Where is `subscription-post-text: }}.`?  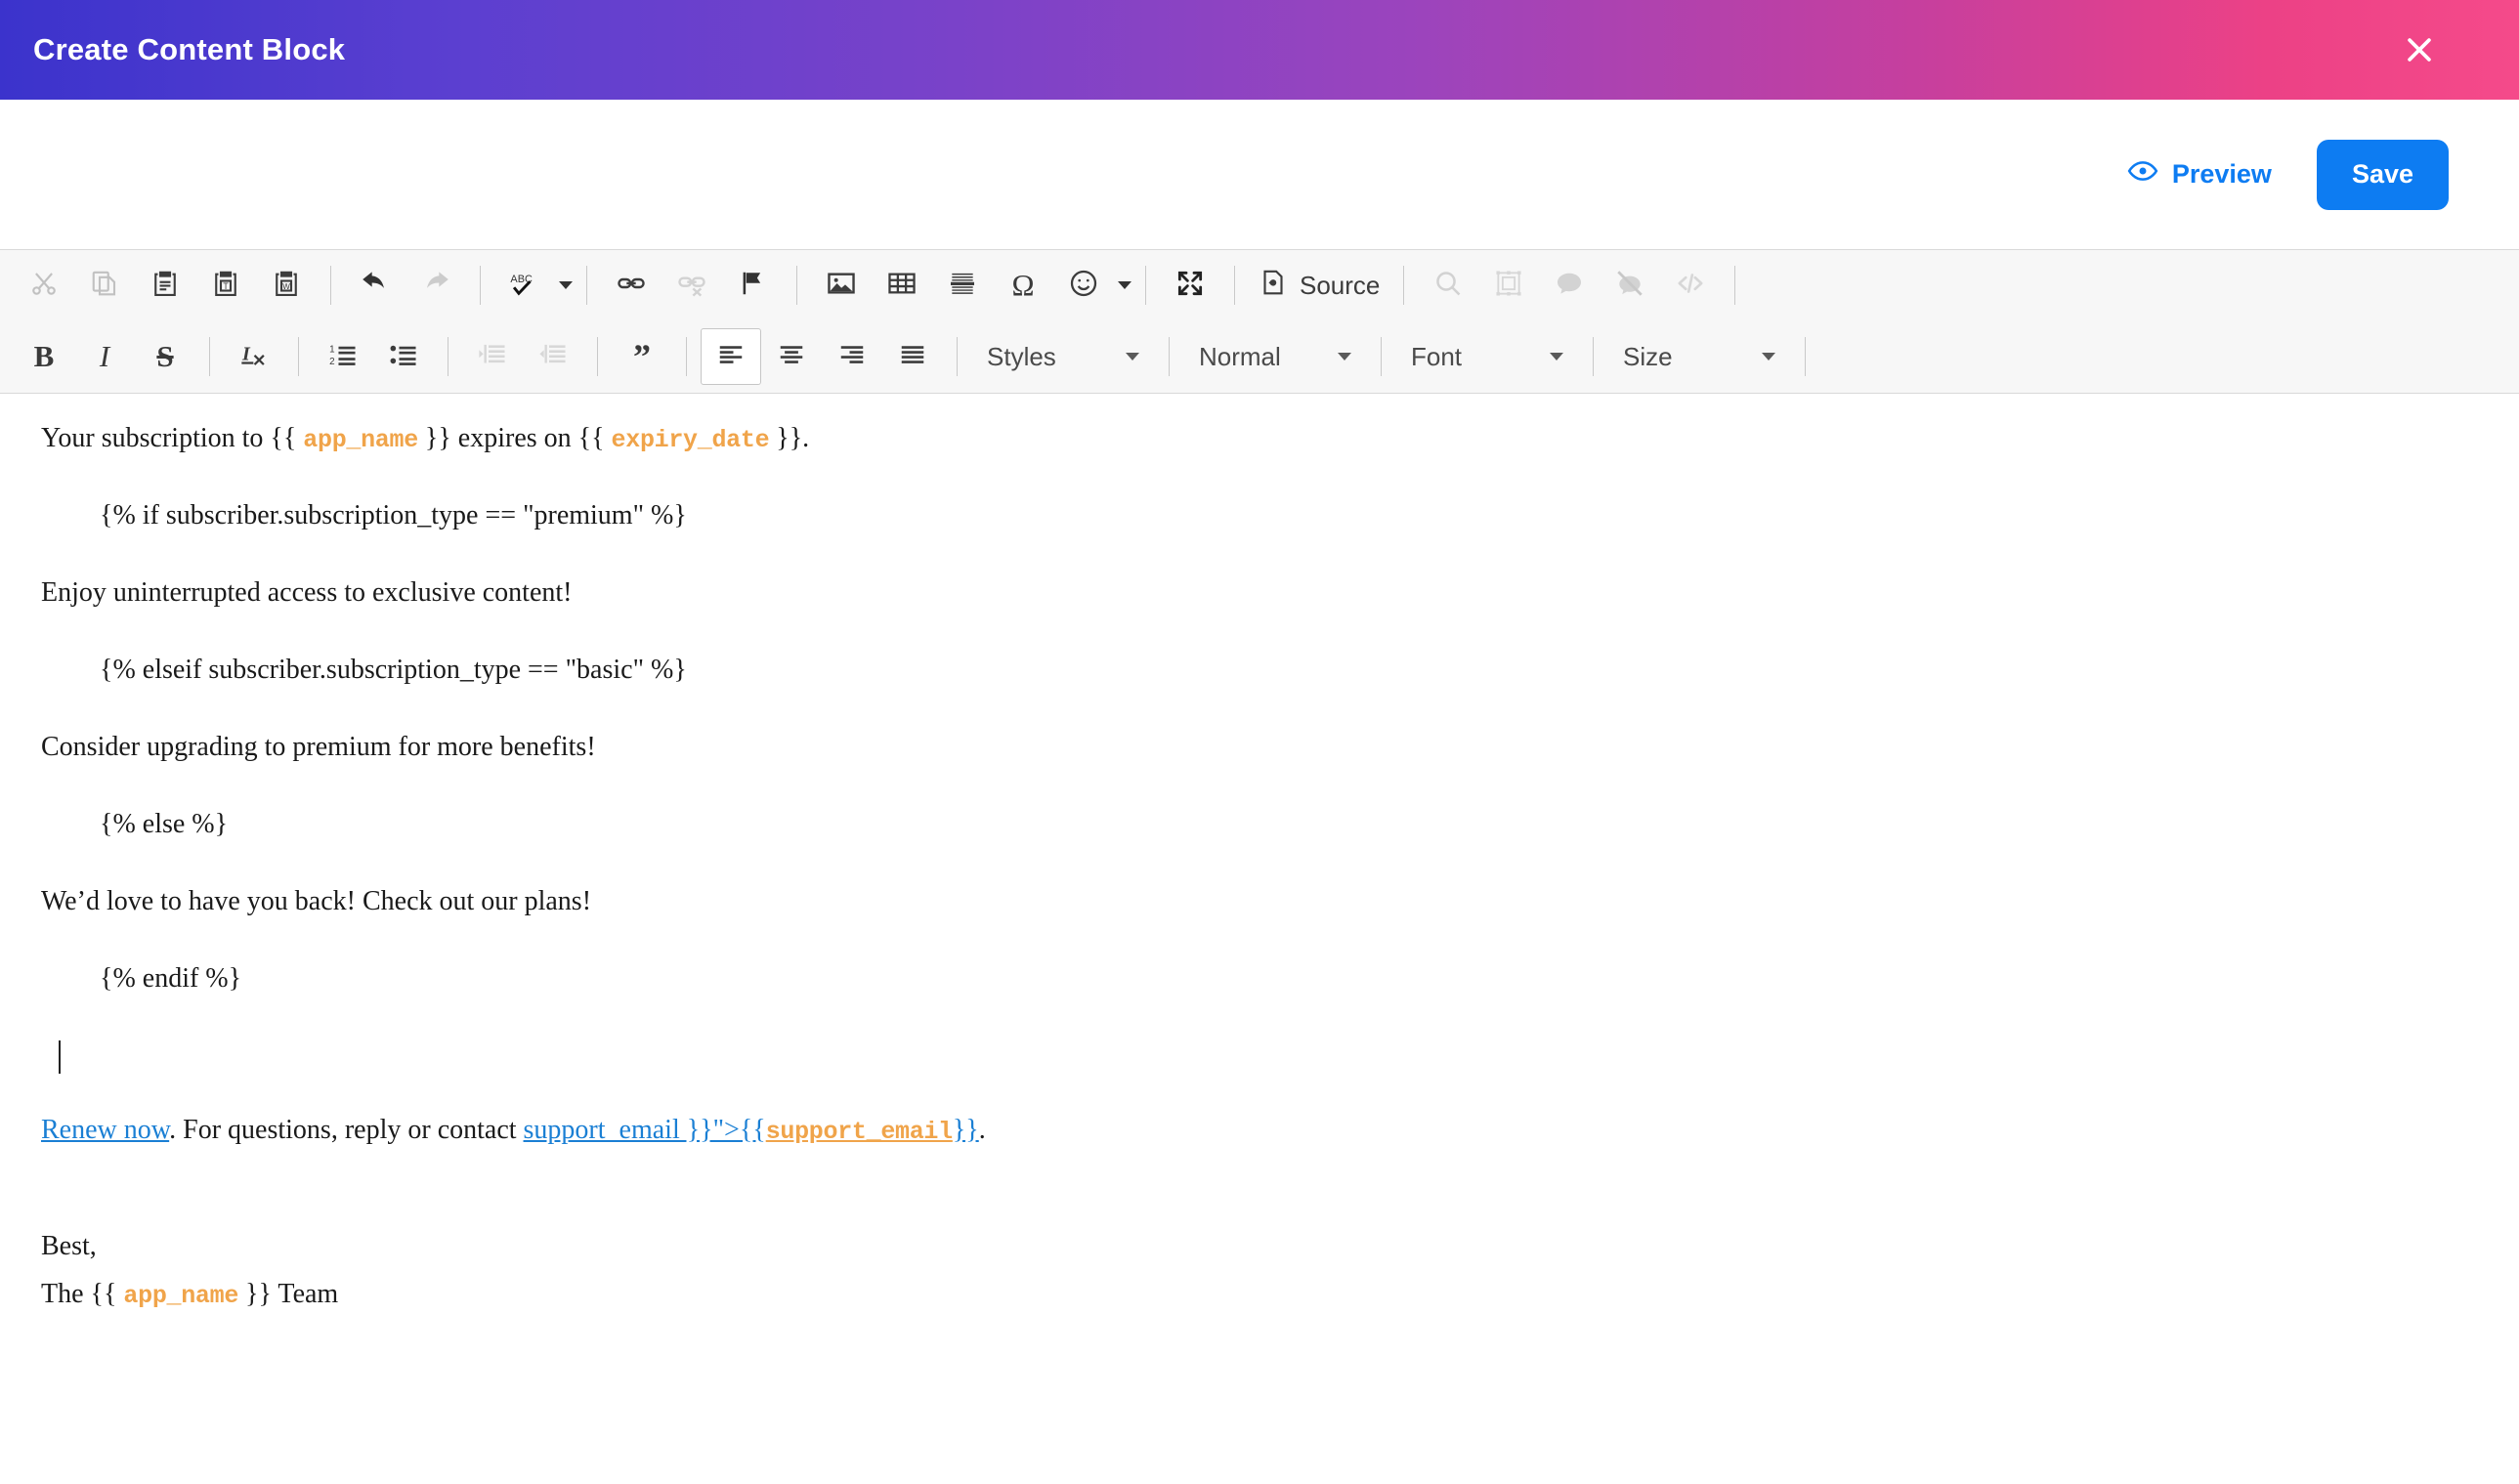
subscription-post-text: }}. is located at coordinates (793, 438).